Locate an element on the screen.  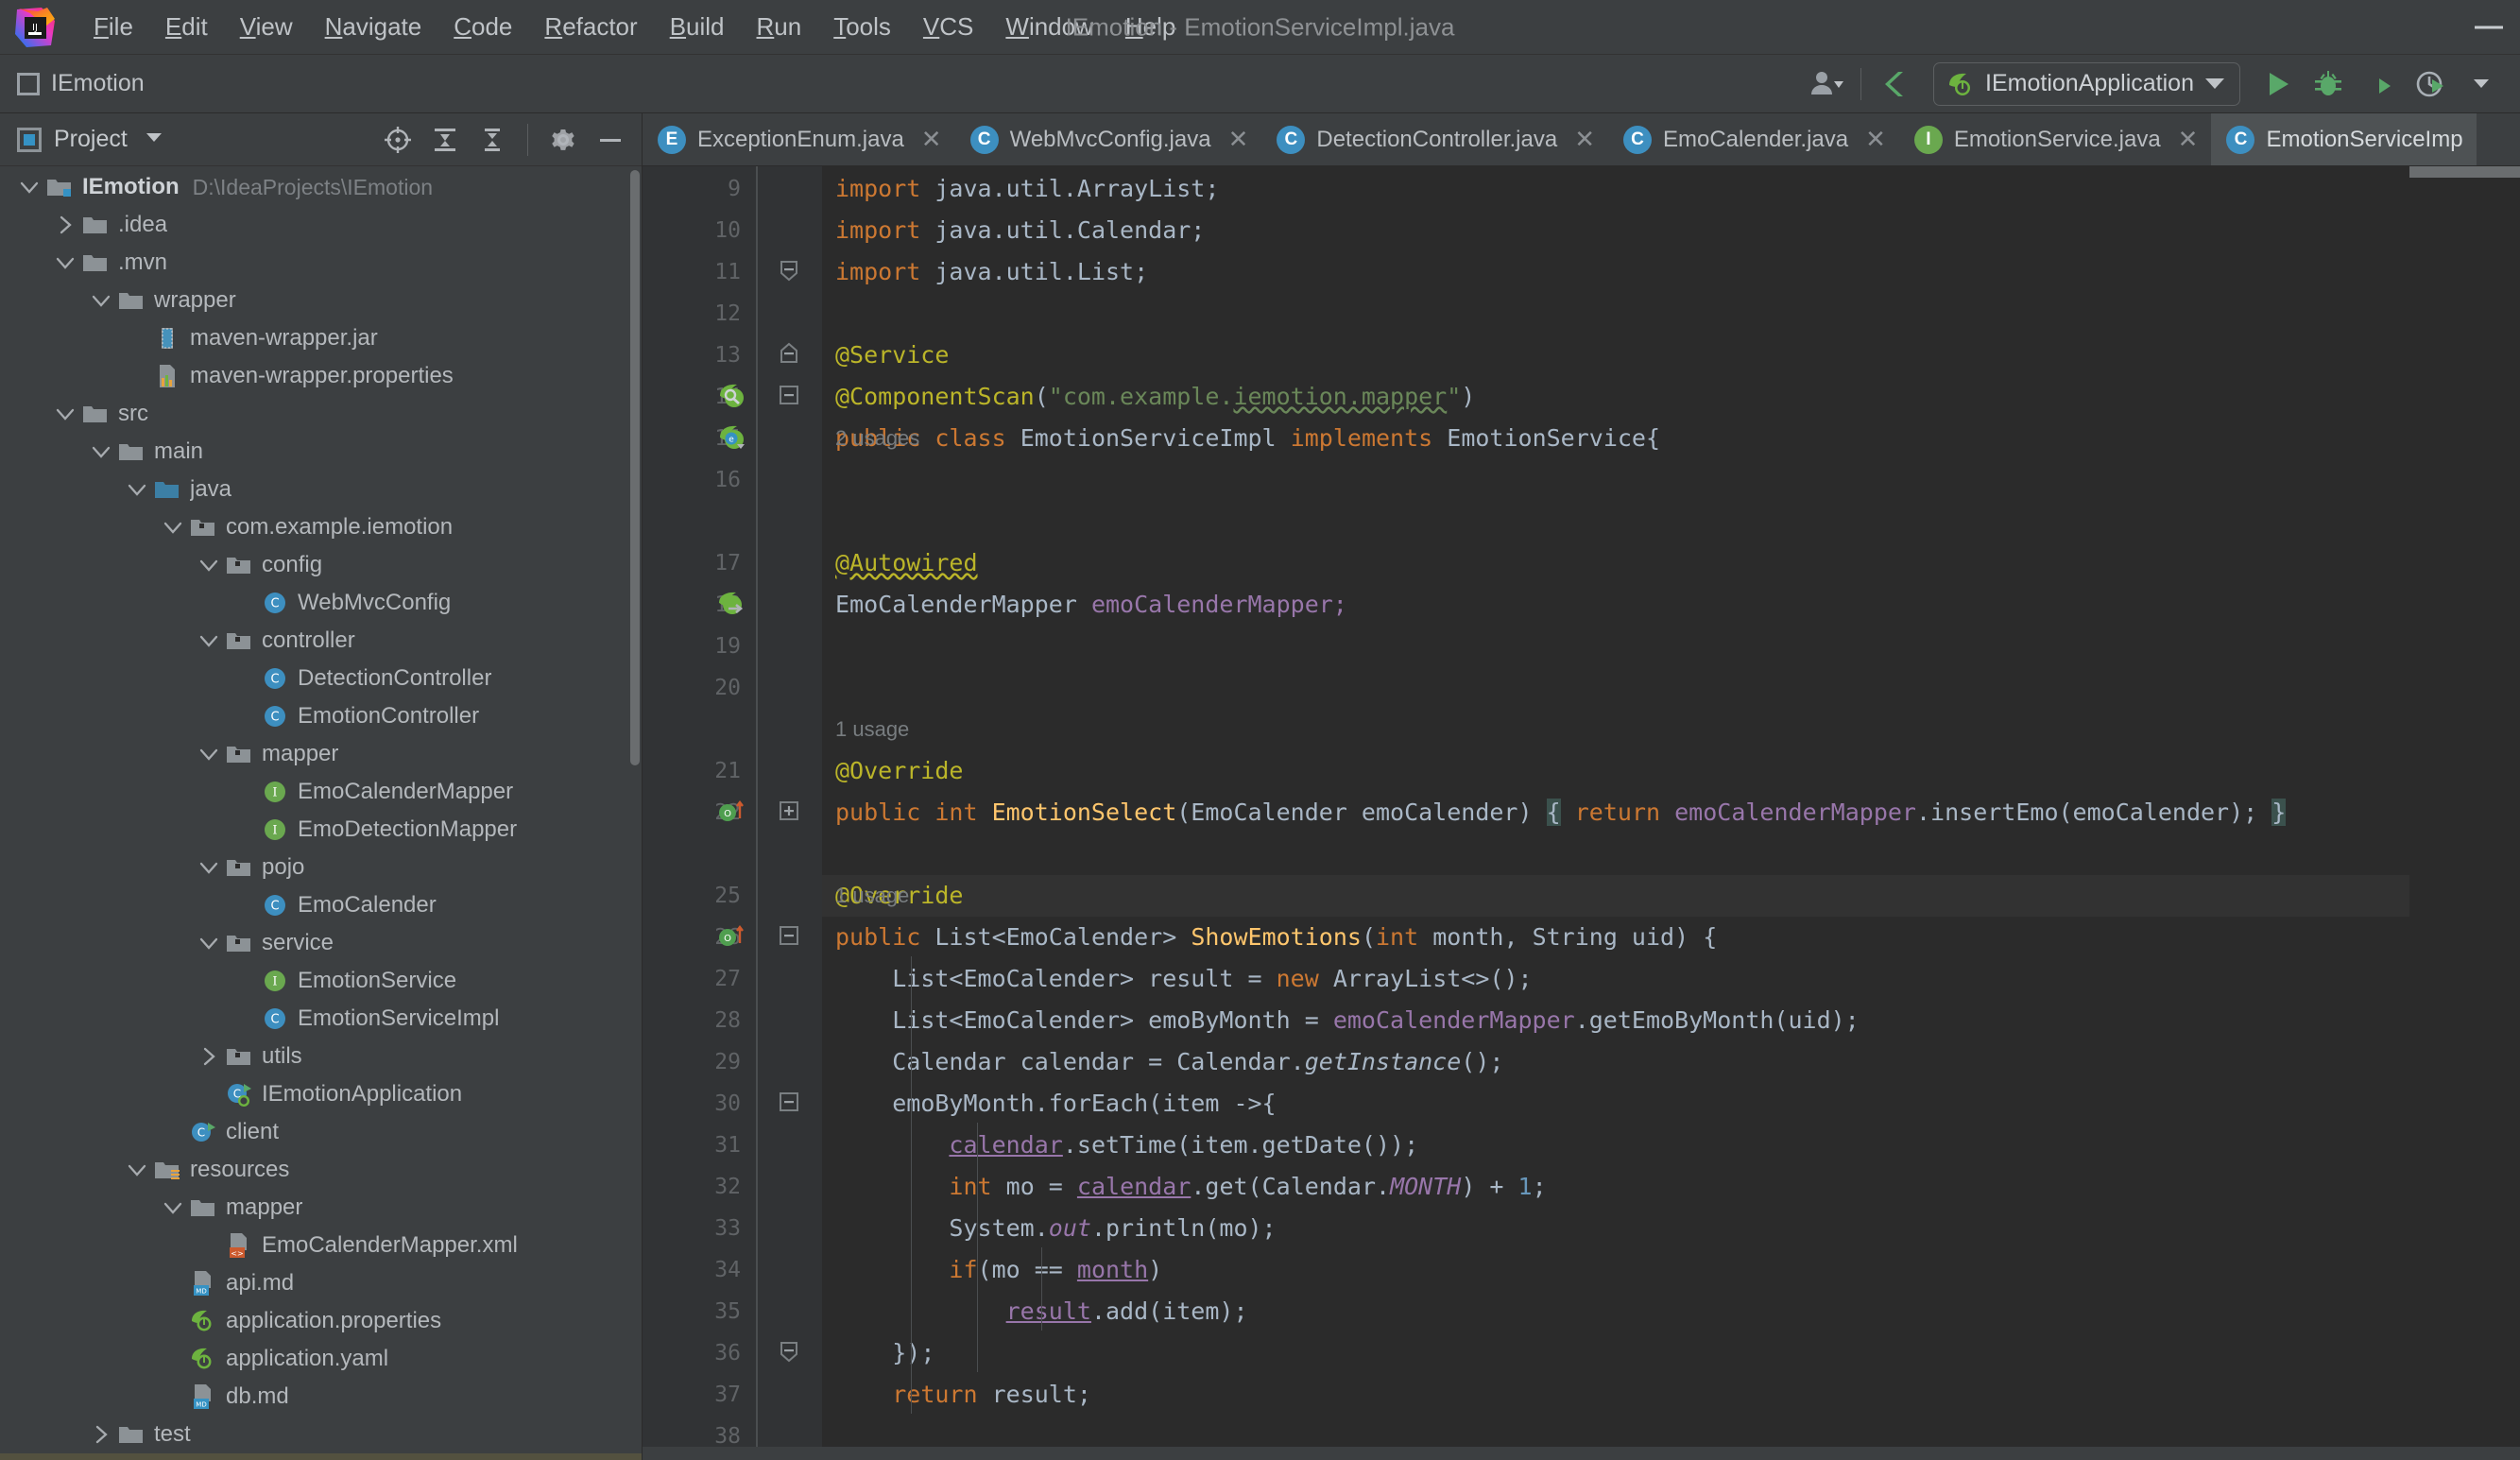
tree-row-service: service is located at coordinates (321, 943).